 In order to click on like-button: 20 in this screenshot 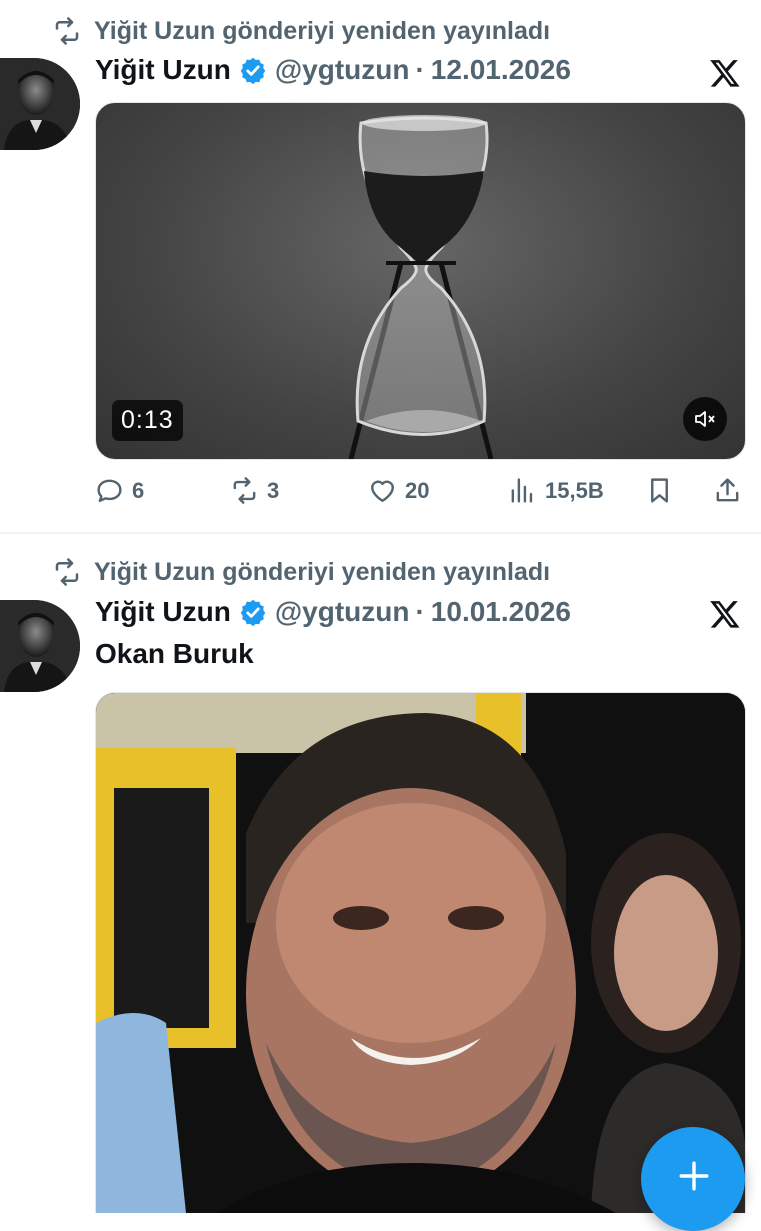, I will do `click(398, 490)`.